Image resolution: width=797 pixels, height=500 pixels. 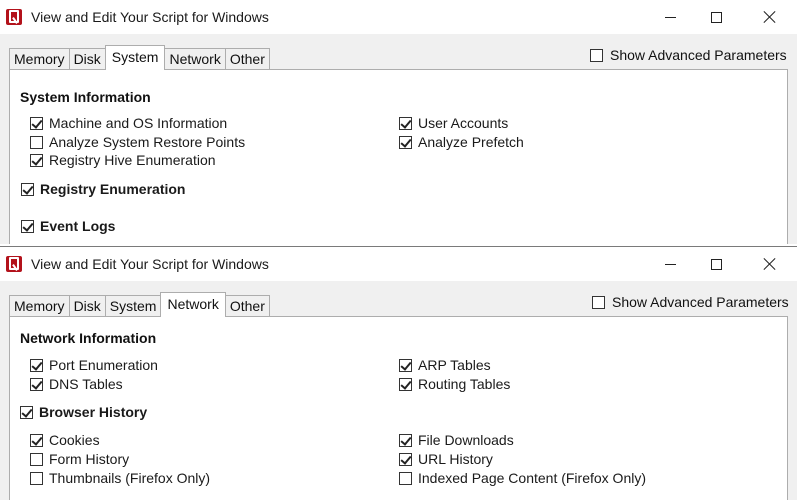 I want to click on option-label: Thumbnails (Firefox Only), so click(x=130, y=478).